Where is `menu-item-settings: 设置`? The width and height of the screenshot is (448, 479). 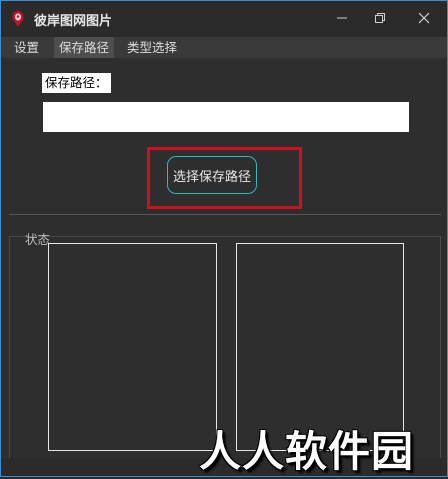 menu-item-settings: 设置 is located at coordinates (26, 47).